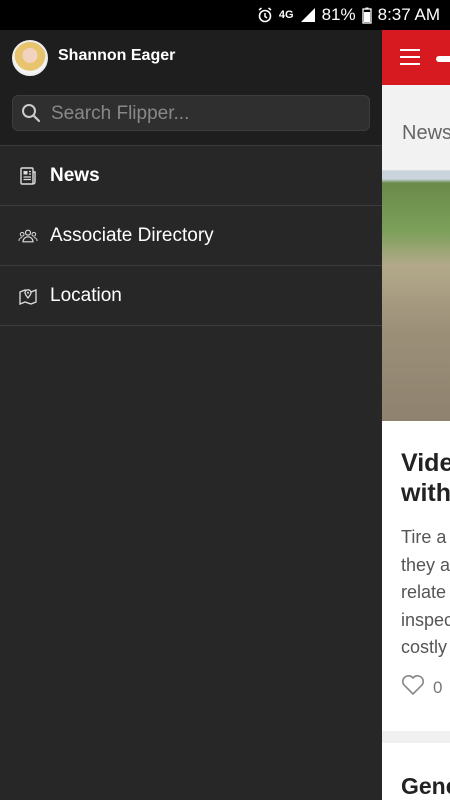 This screenshot has width=450, height=800. What do you see at coordinates (86, 295) in the screenshot?
I see `menu-item-label: Location` at bounding box center [86, 295].